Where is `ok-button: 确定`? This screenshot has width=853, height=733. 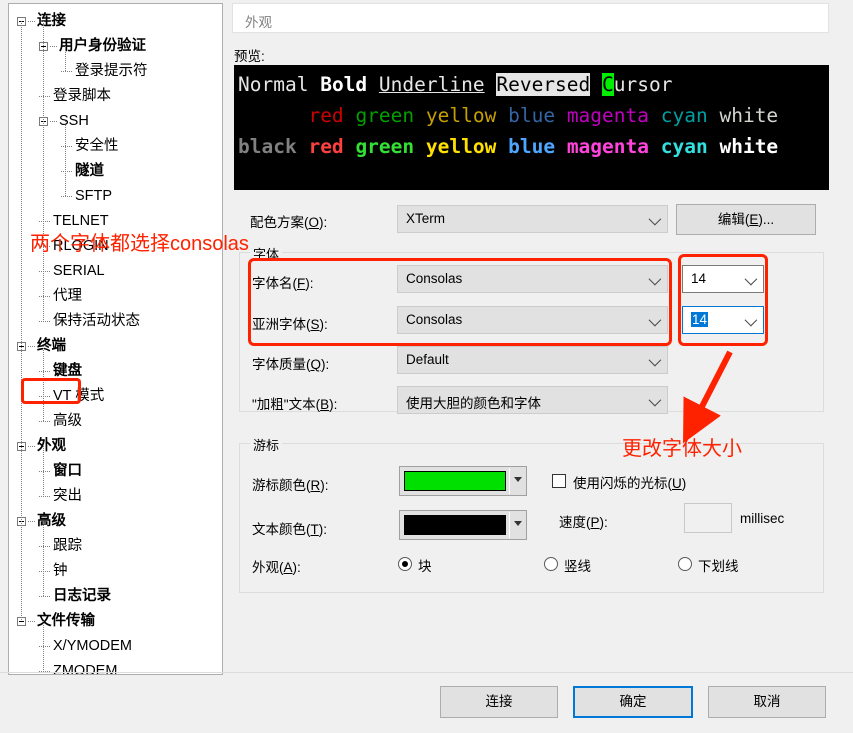
ok-button: 确定 is located at coordinates (633, 702).